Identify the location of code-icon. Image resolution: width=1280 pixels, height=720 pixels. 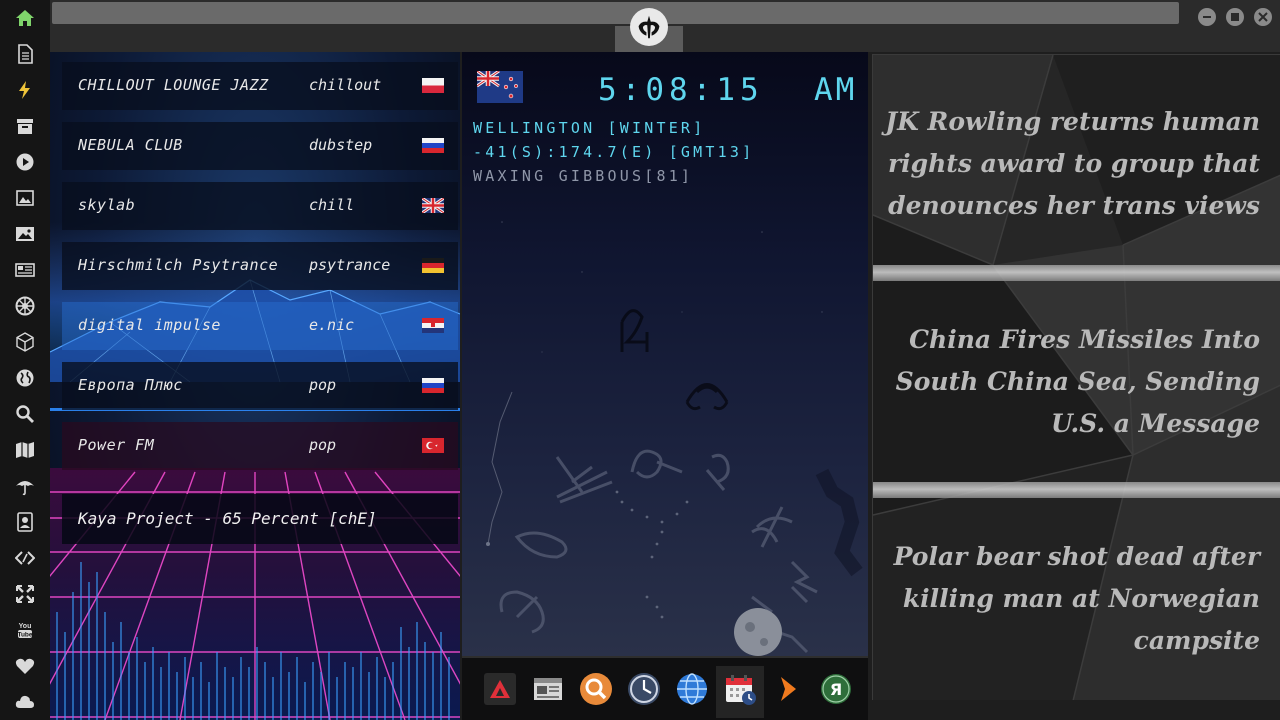
(25, 558).